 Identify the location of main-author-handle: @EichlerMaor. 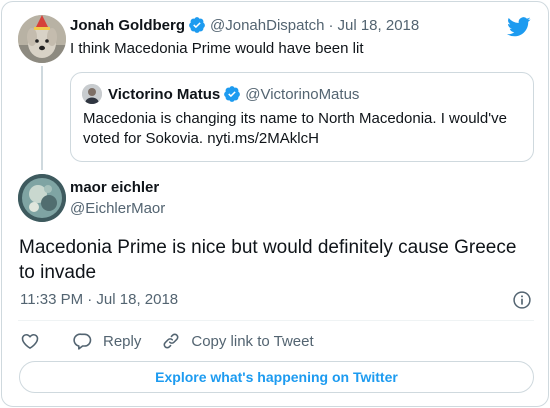
(117, 208).